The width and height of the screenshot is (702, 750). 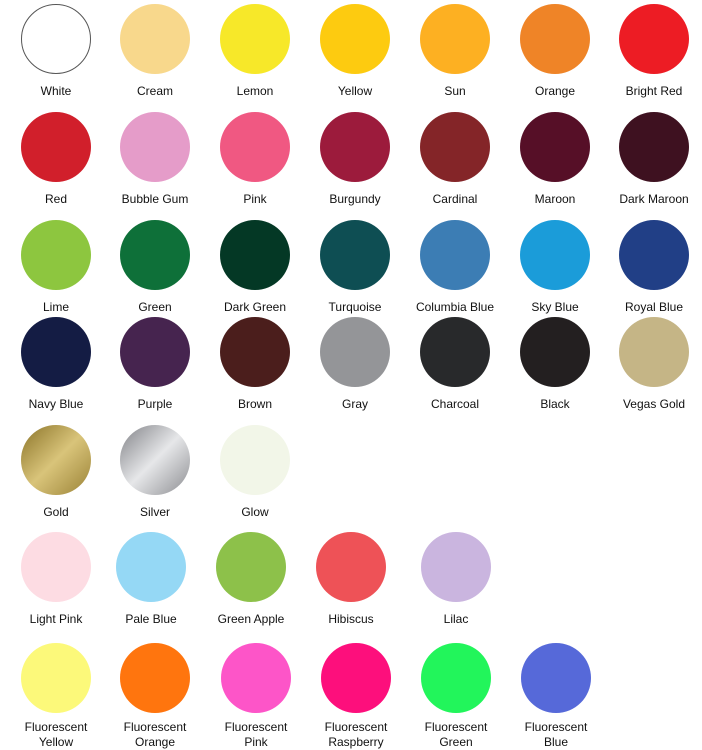 I want to click on color-label-line2: Orange, so click(x=155, y=742).